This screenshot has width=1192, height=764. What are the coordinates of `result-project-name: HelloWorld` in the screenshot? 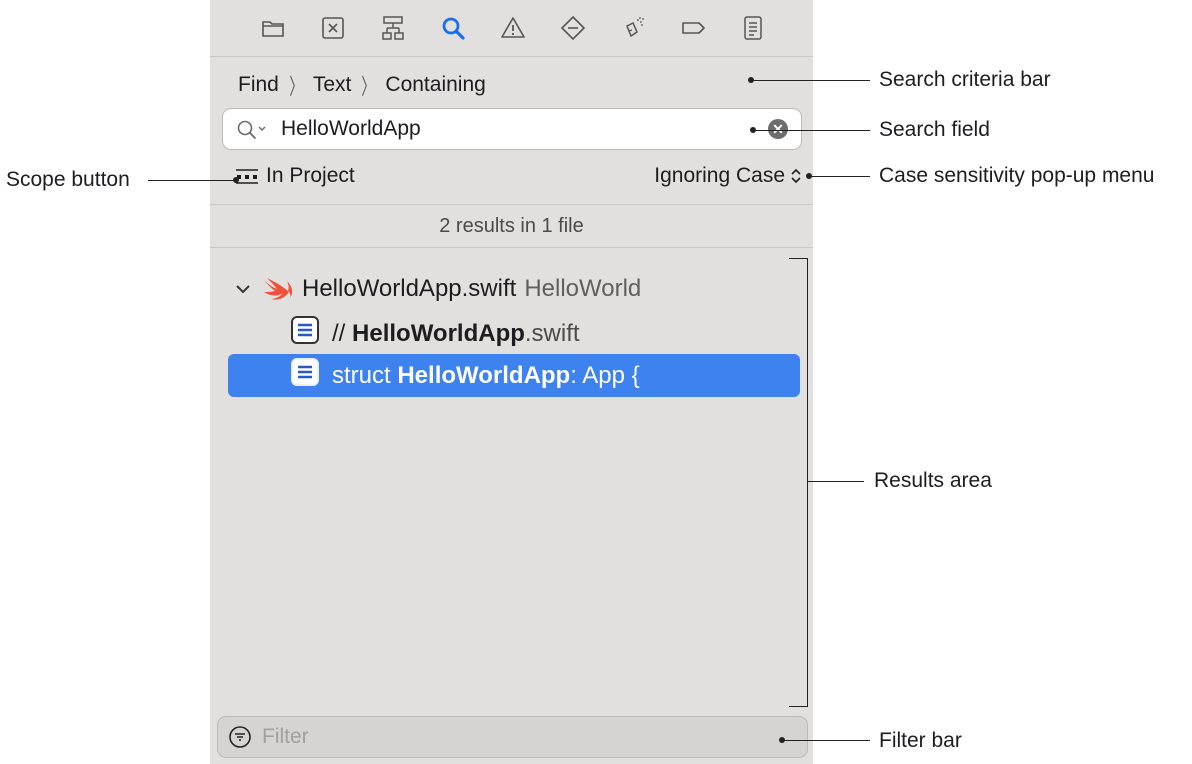 It's located at (583, 288).